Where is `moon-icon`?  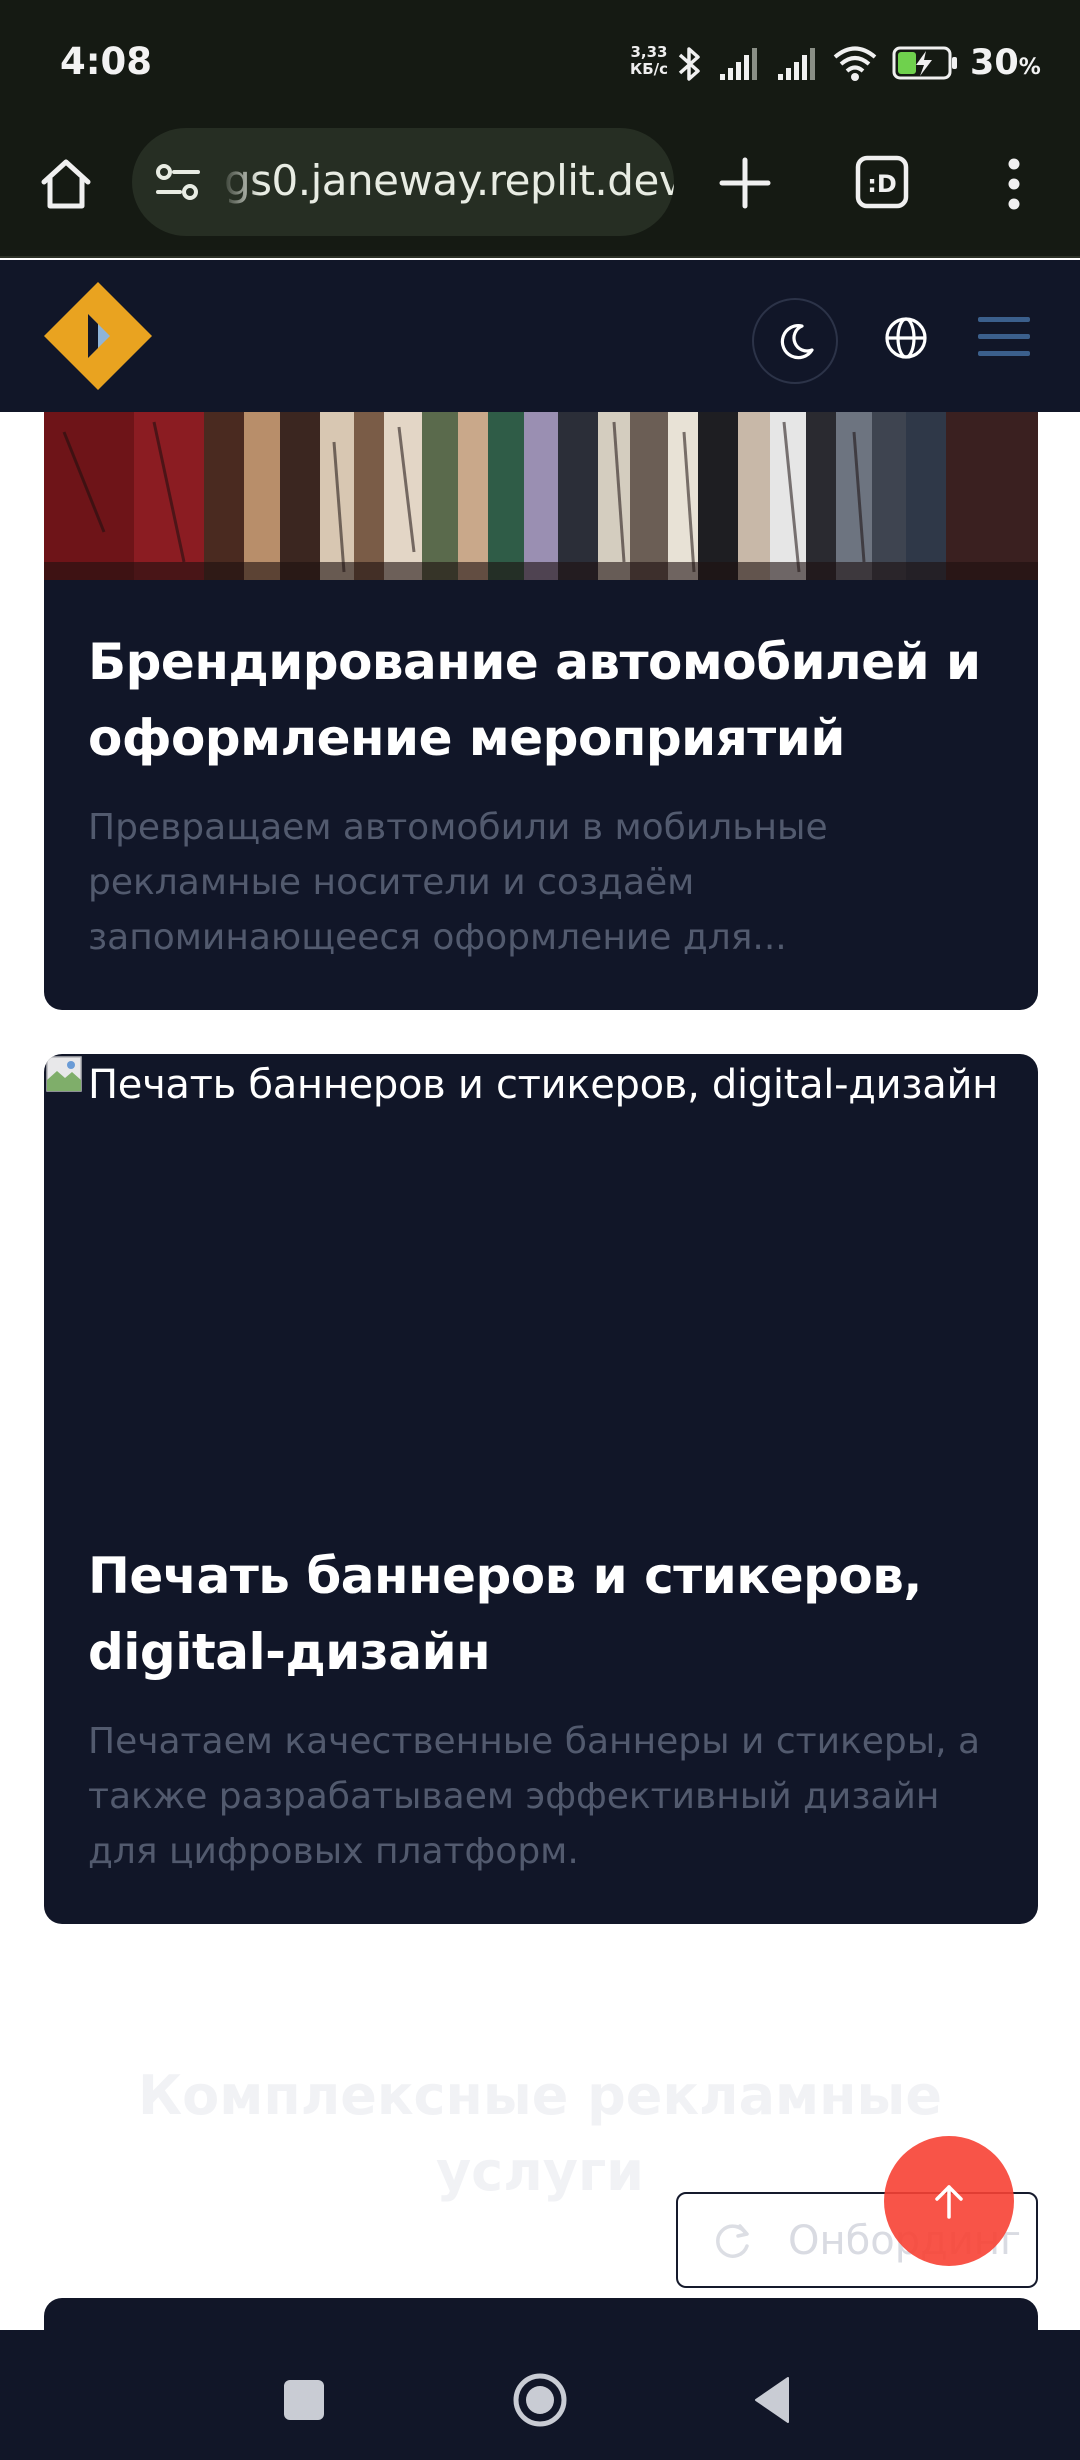 moon-icon is located at coordinates (797, 341).